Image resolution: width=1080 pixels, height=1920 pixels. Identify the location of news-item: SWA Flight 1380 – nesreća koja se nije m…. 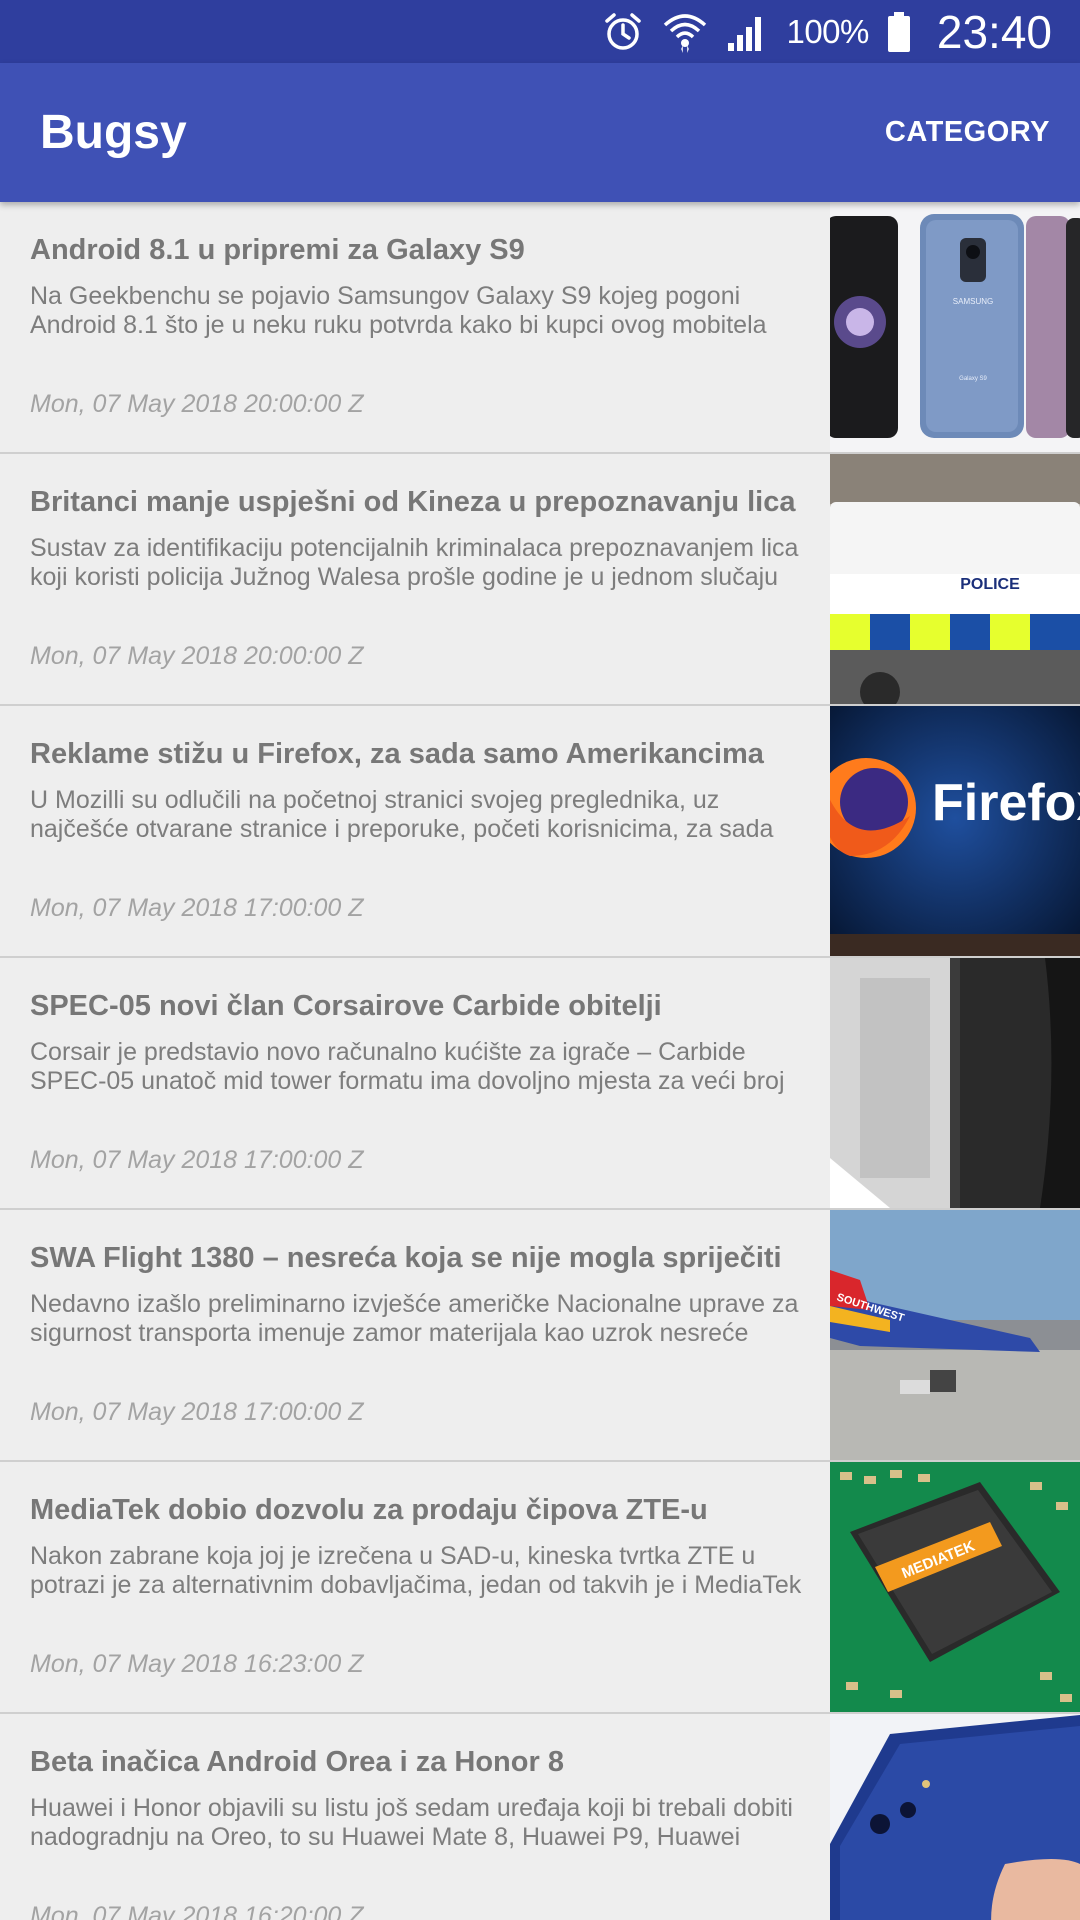
(540, 1336).